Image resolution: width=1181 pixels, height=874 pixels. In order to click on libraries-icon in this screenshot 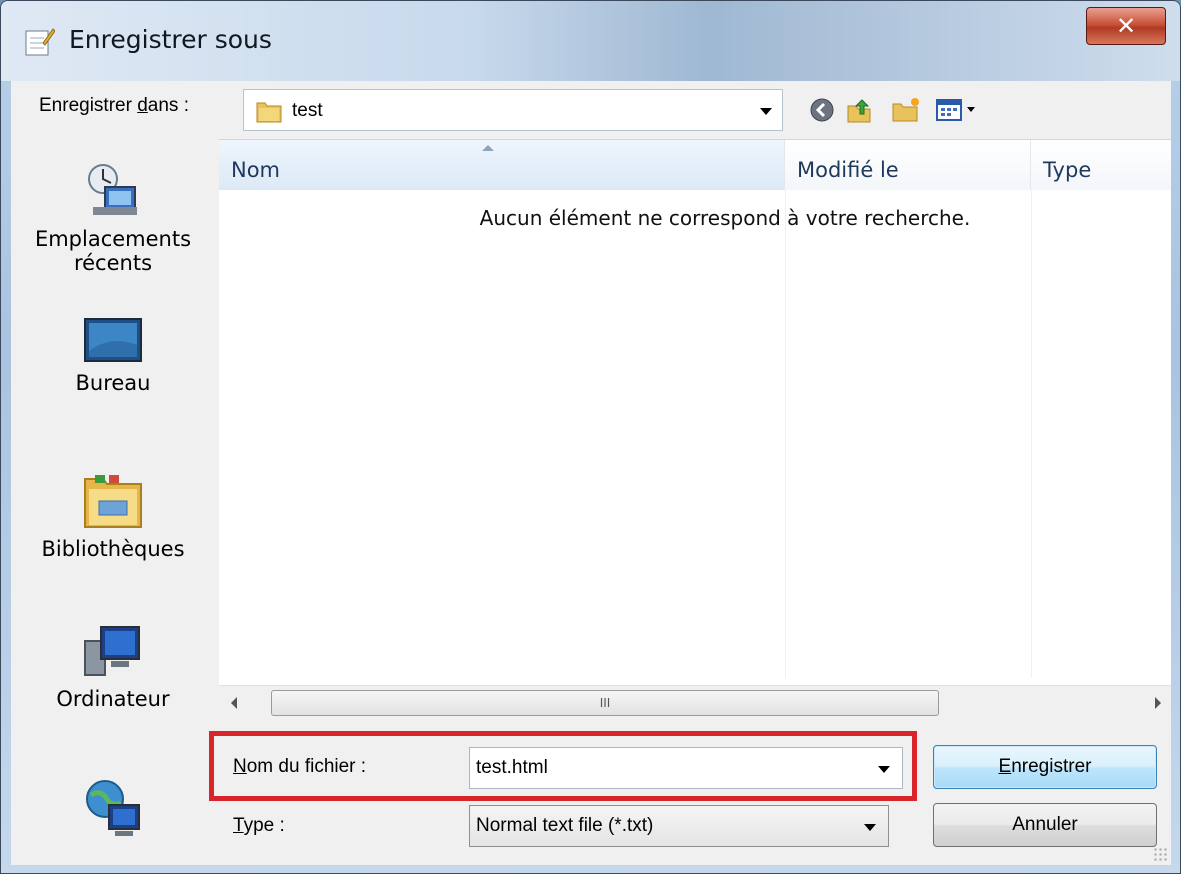, I will do `click(113, 501)`.